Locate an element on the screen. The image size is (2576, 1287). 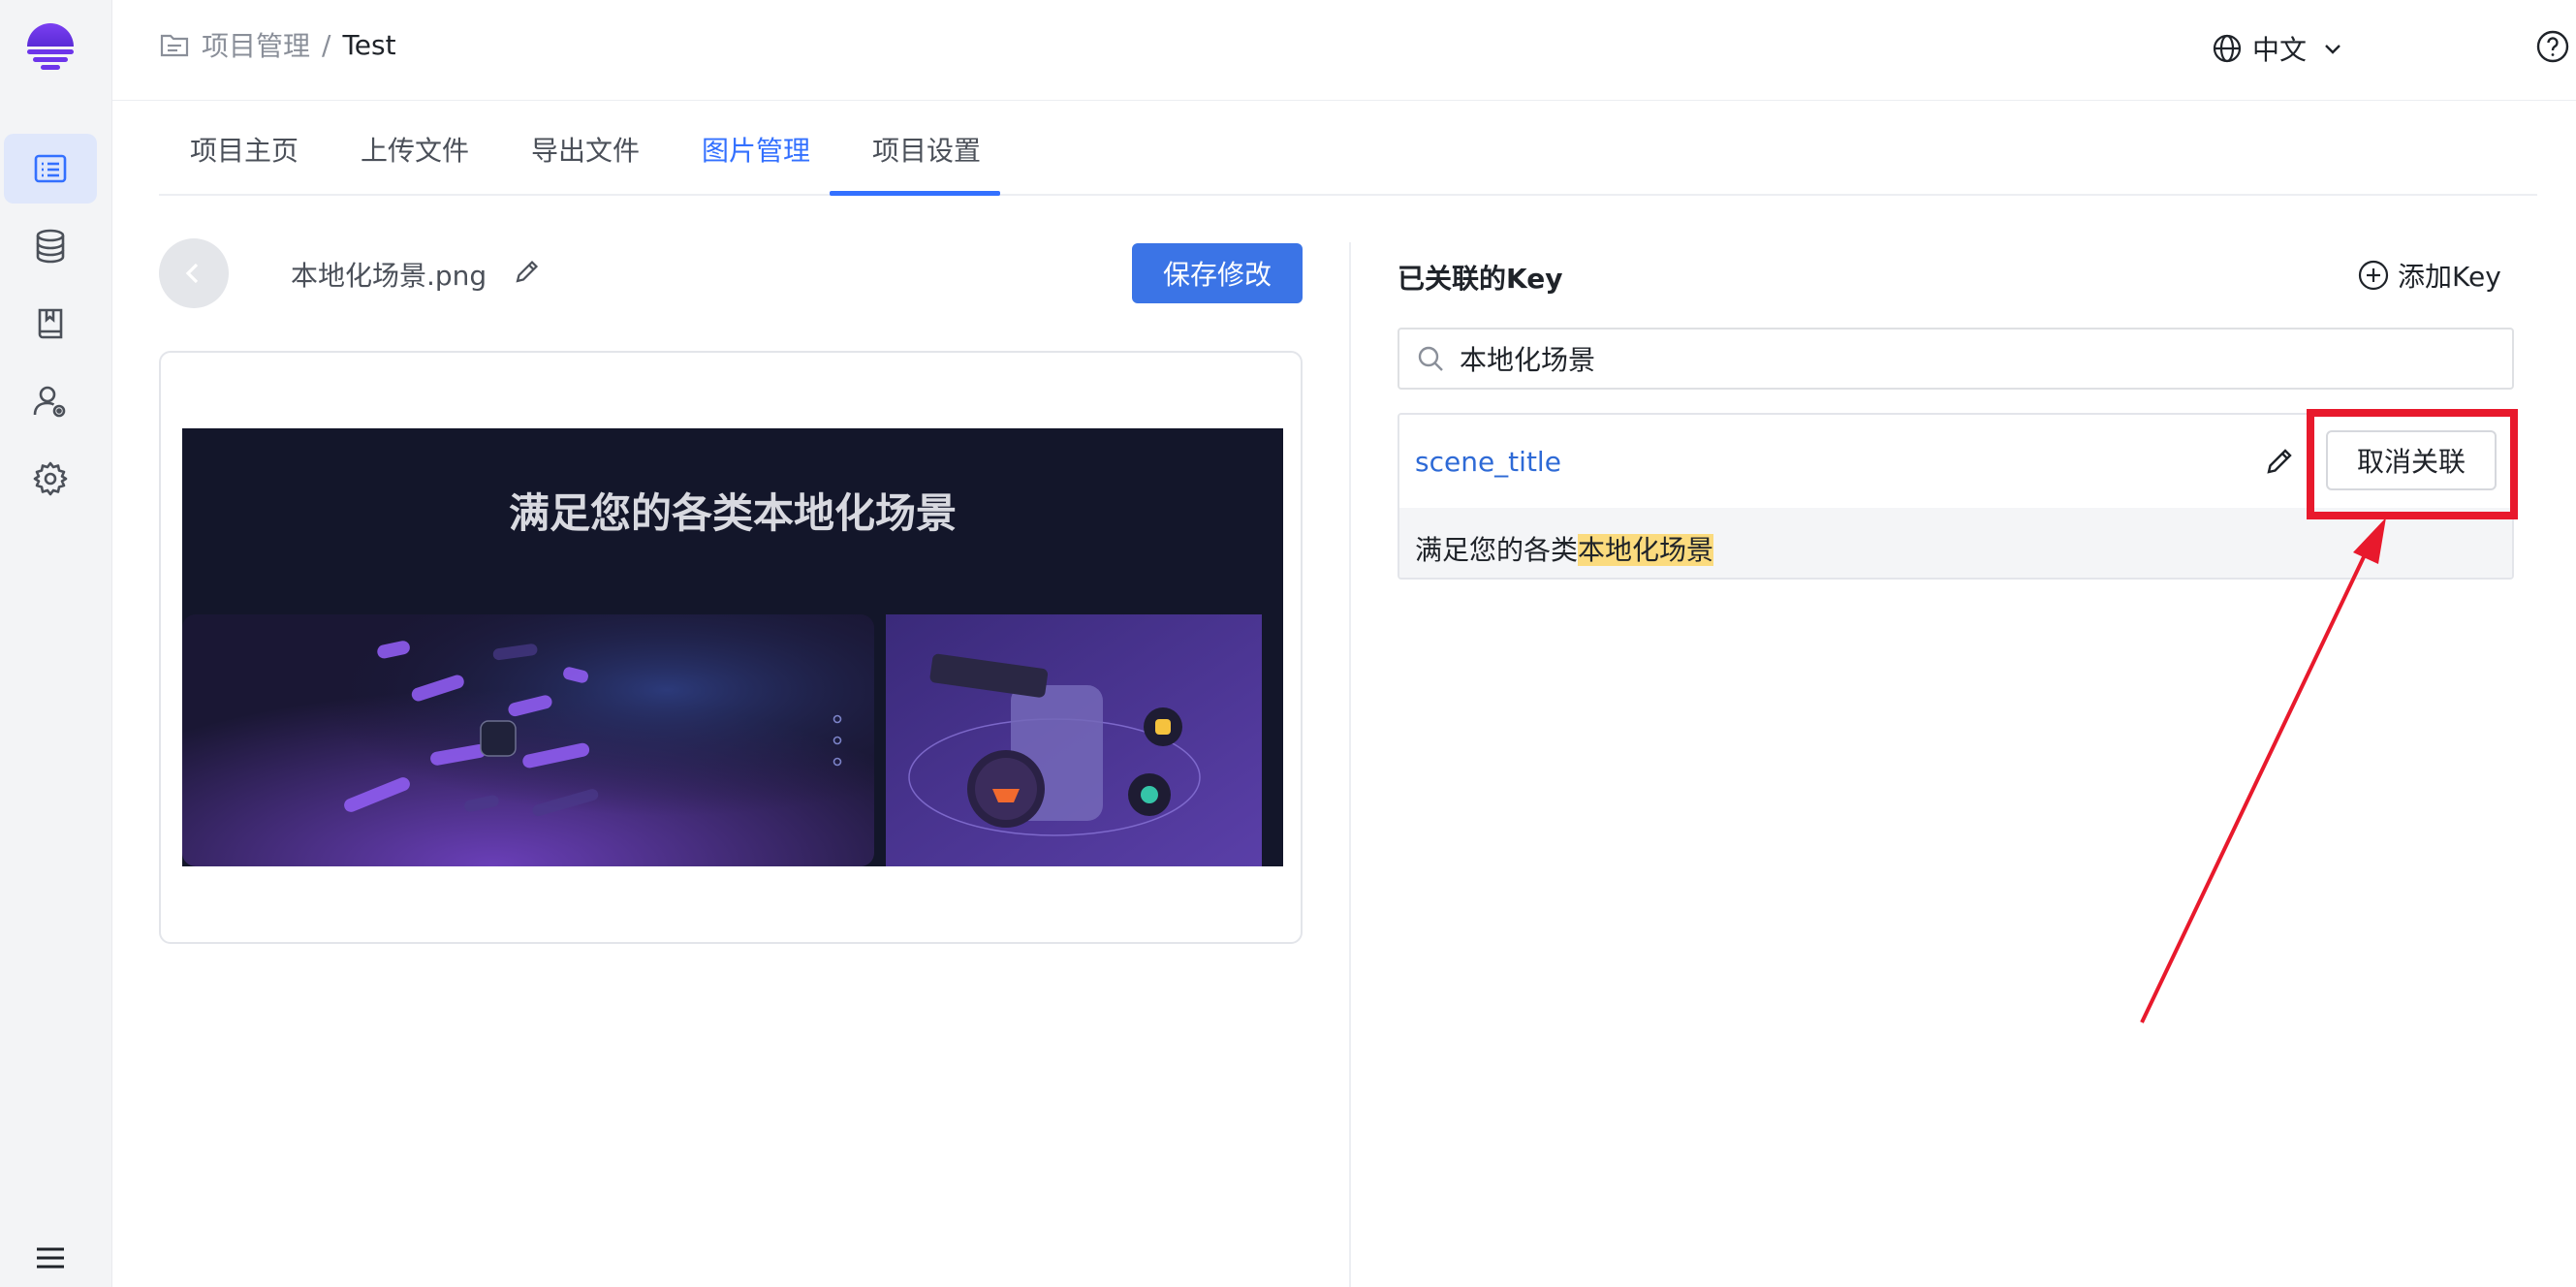
chevron-down-icon is located at coordinates (2332, 49).